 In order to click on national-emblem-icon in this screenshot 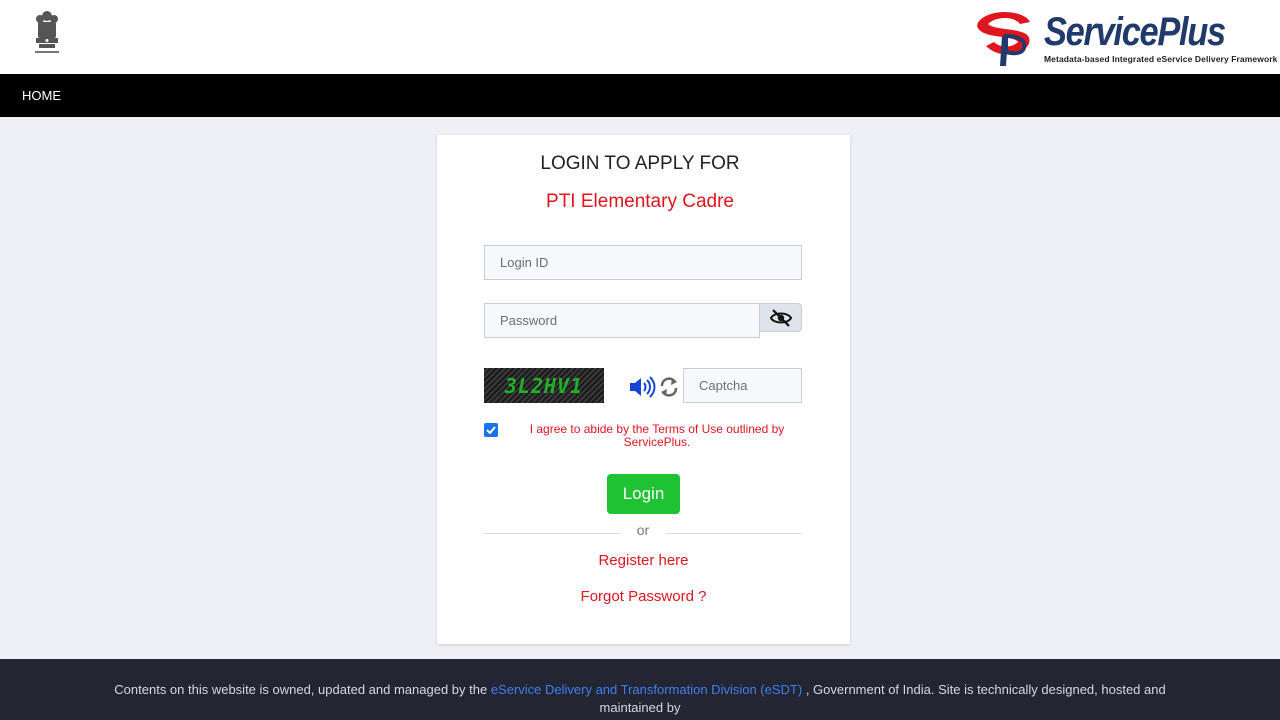, I will do `click(47, 33)`.